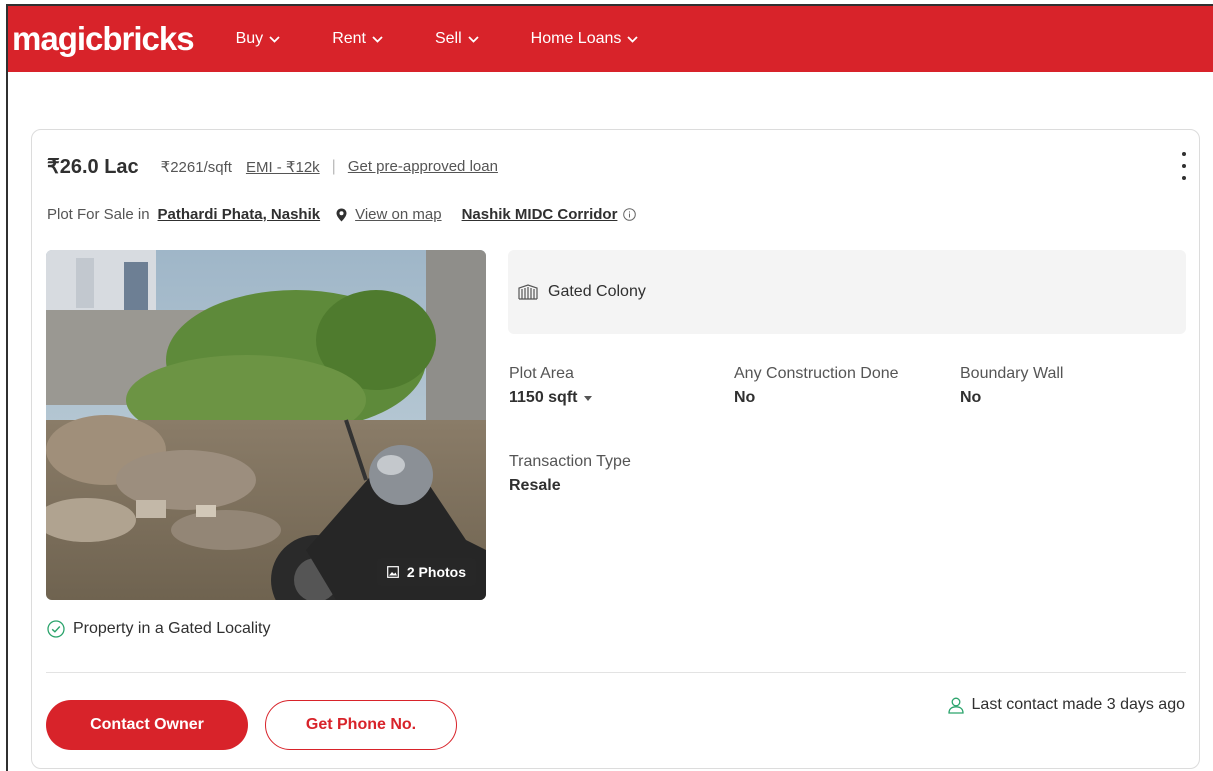 The height and width of the screenshot is (771, 1213). I want to click on price-per-sqft: ₹2261/sqft, so click(196, 167).